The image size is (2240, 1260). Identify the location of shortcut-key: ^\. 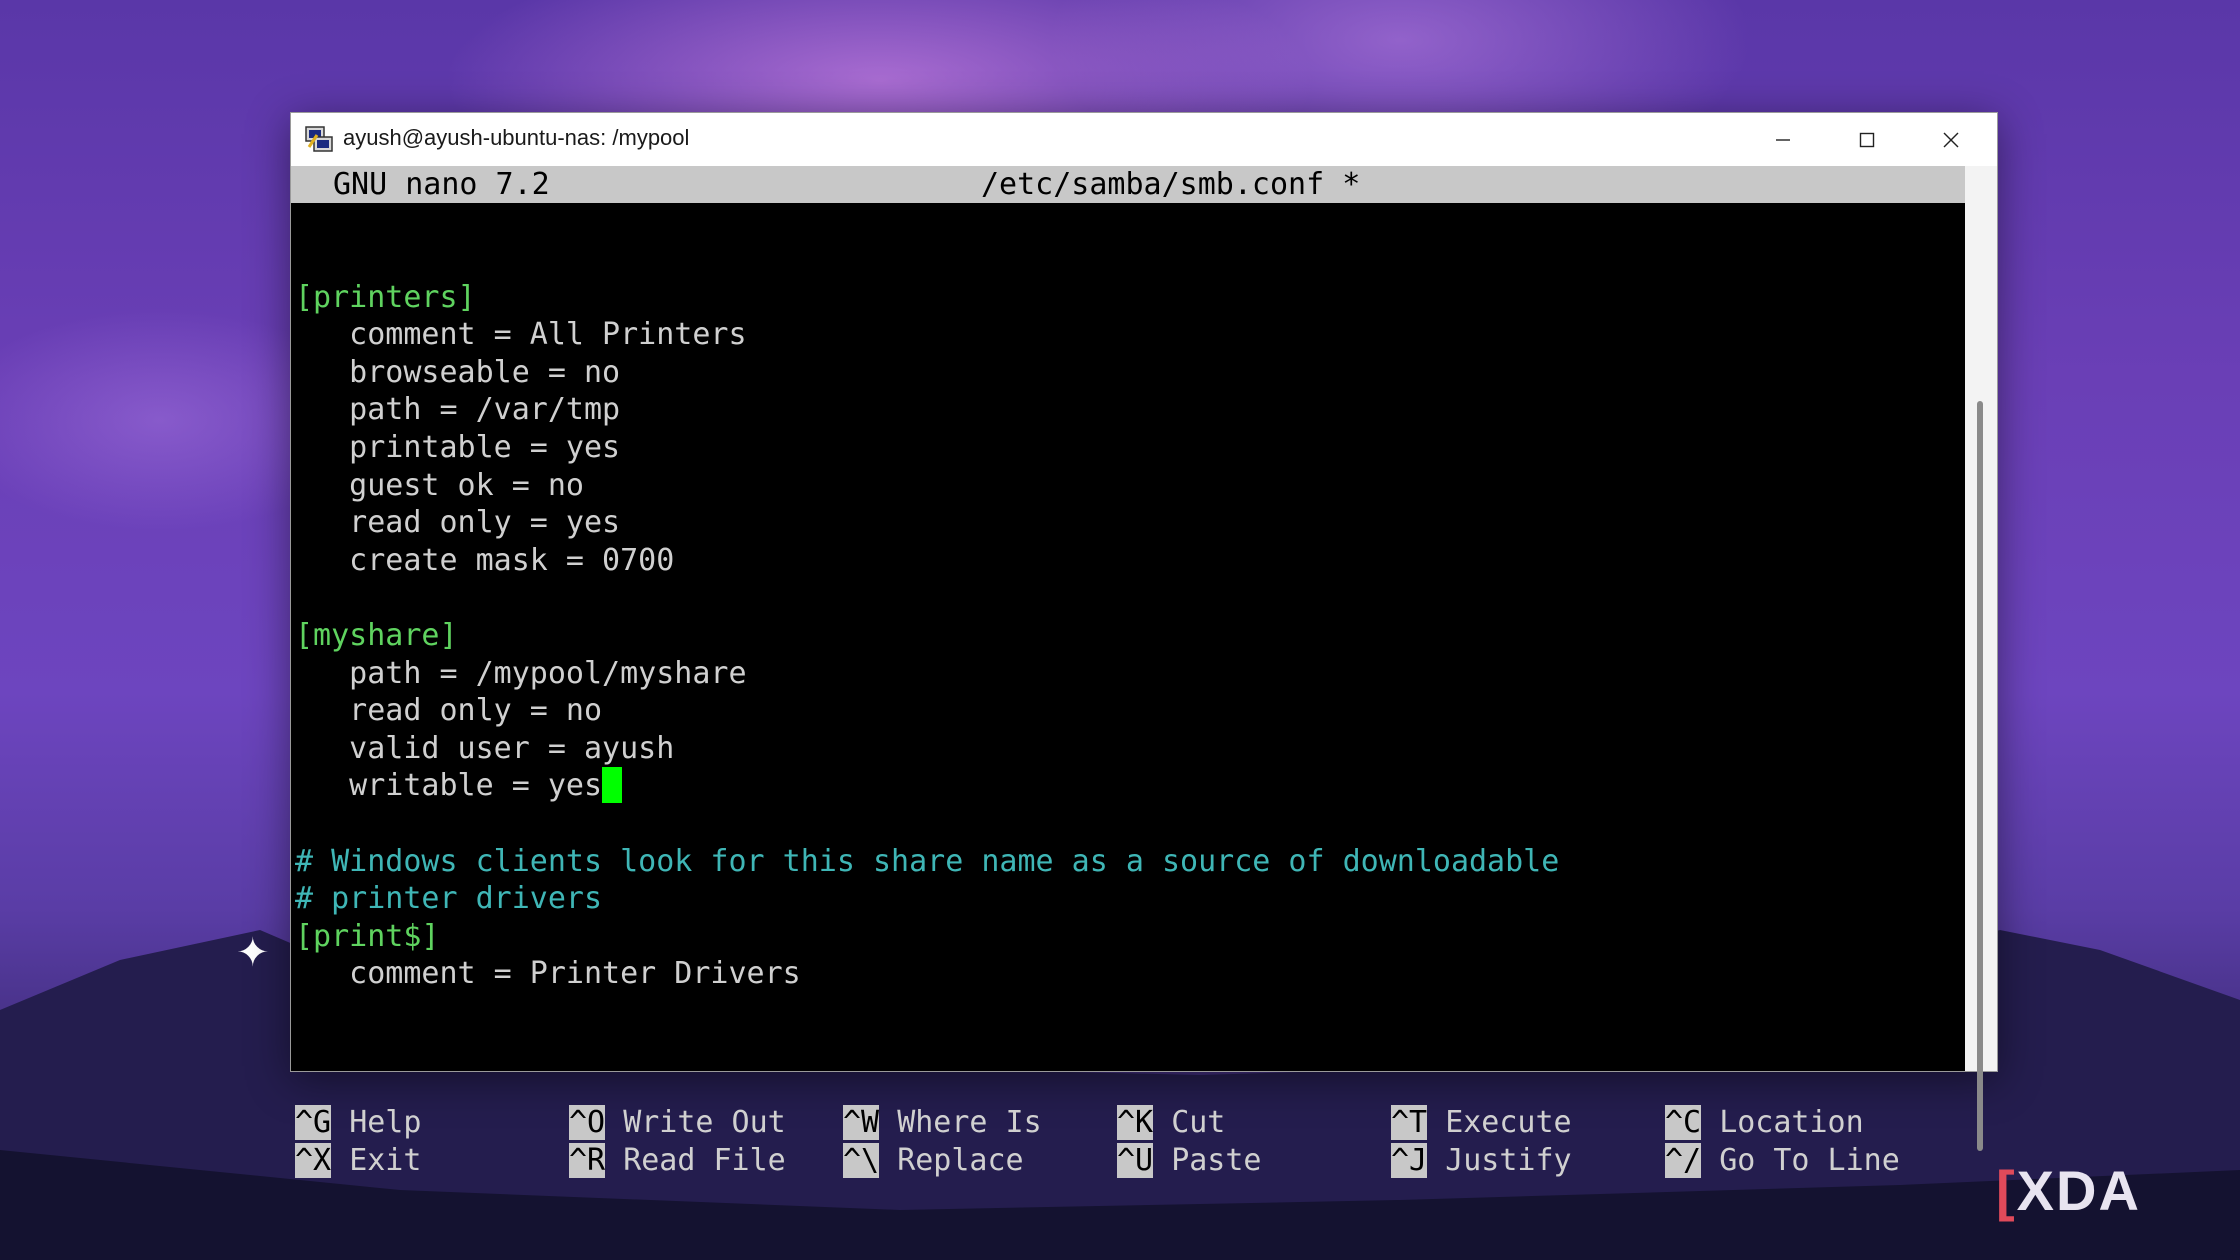
(861, 1160).